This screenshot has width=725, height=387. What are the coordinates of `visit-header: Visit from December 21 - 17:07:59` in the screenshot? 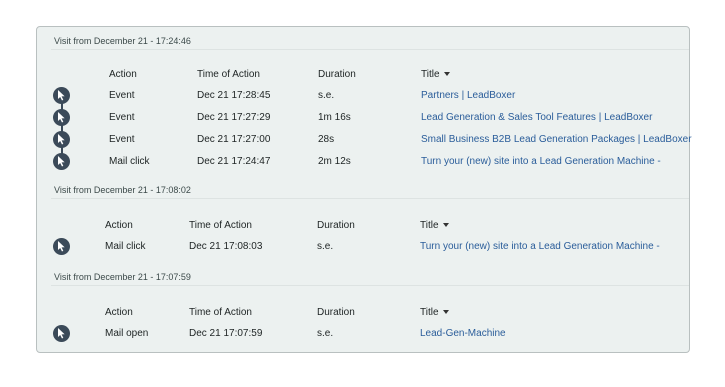 It's located at (122, 277).